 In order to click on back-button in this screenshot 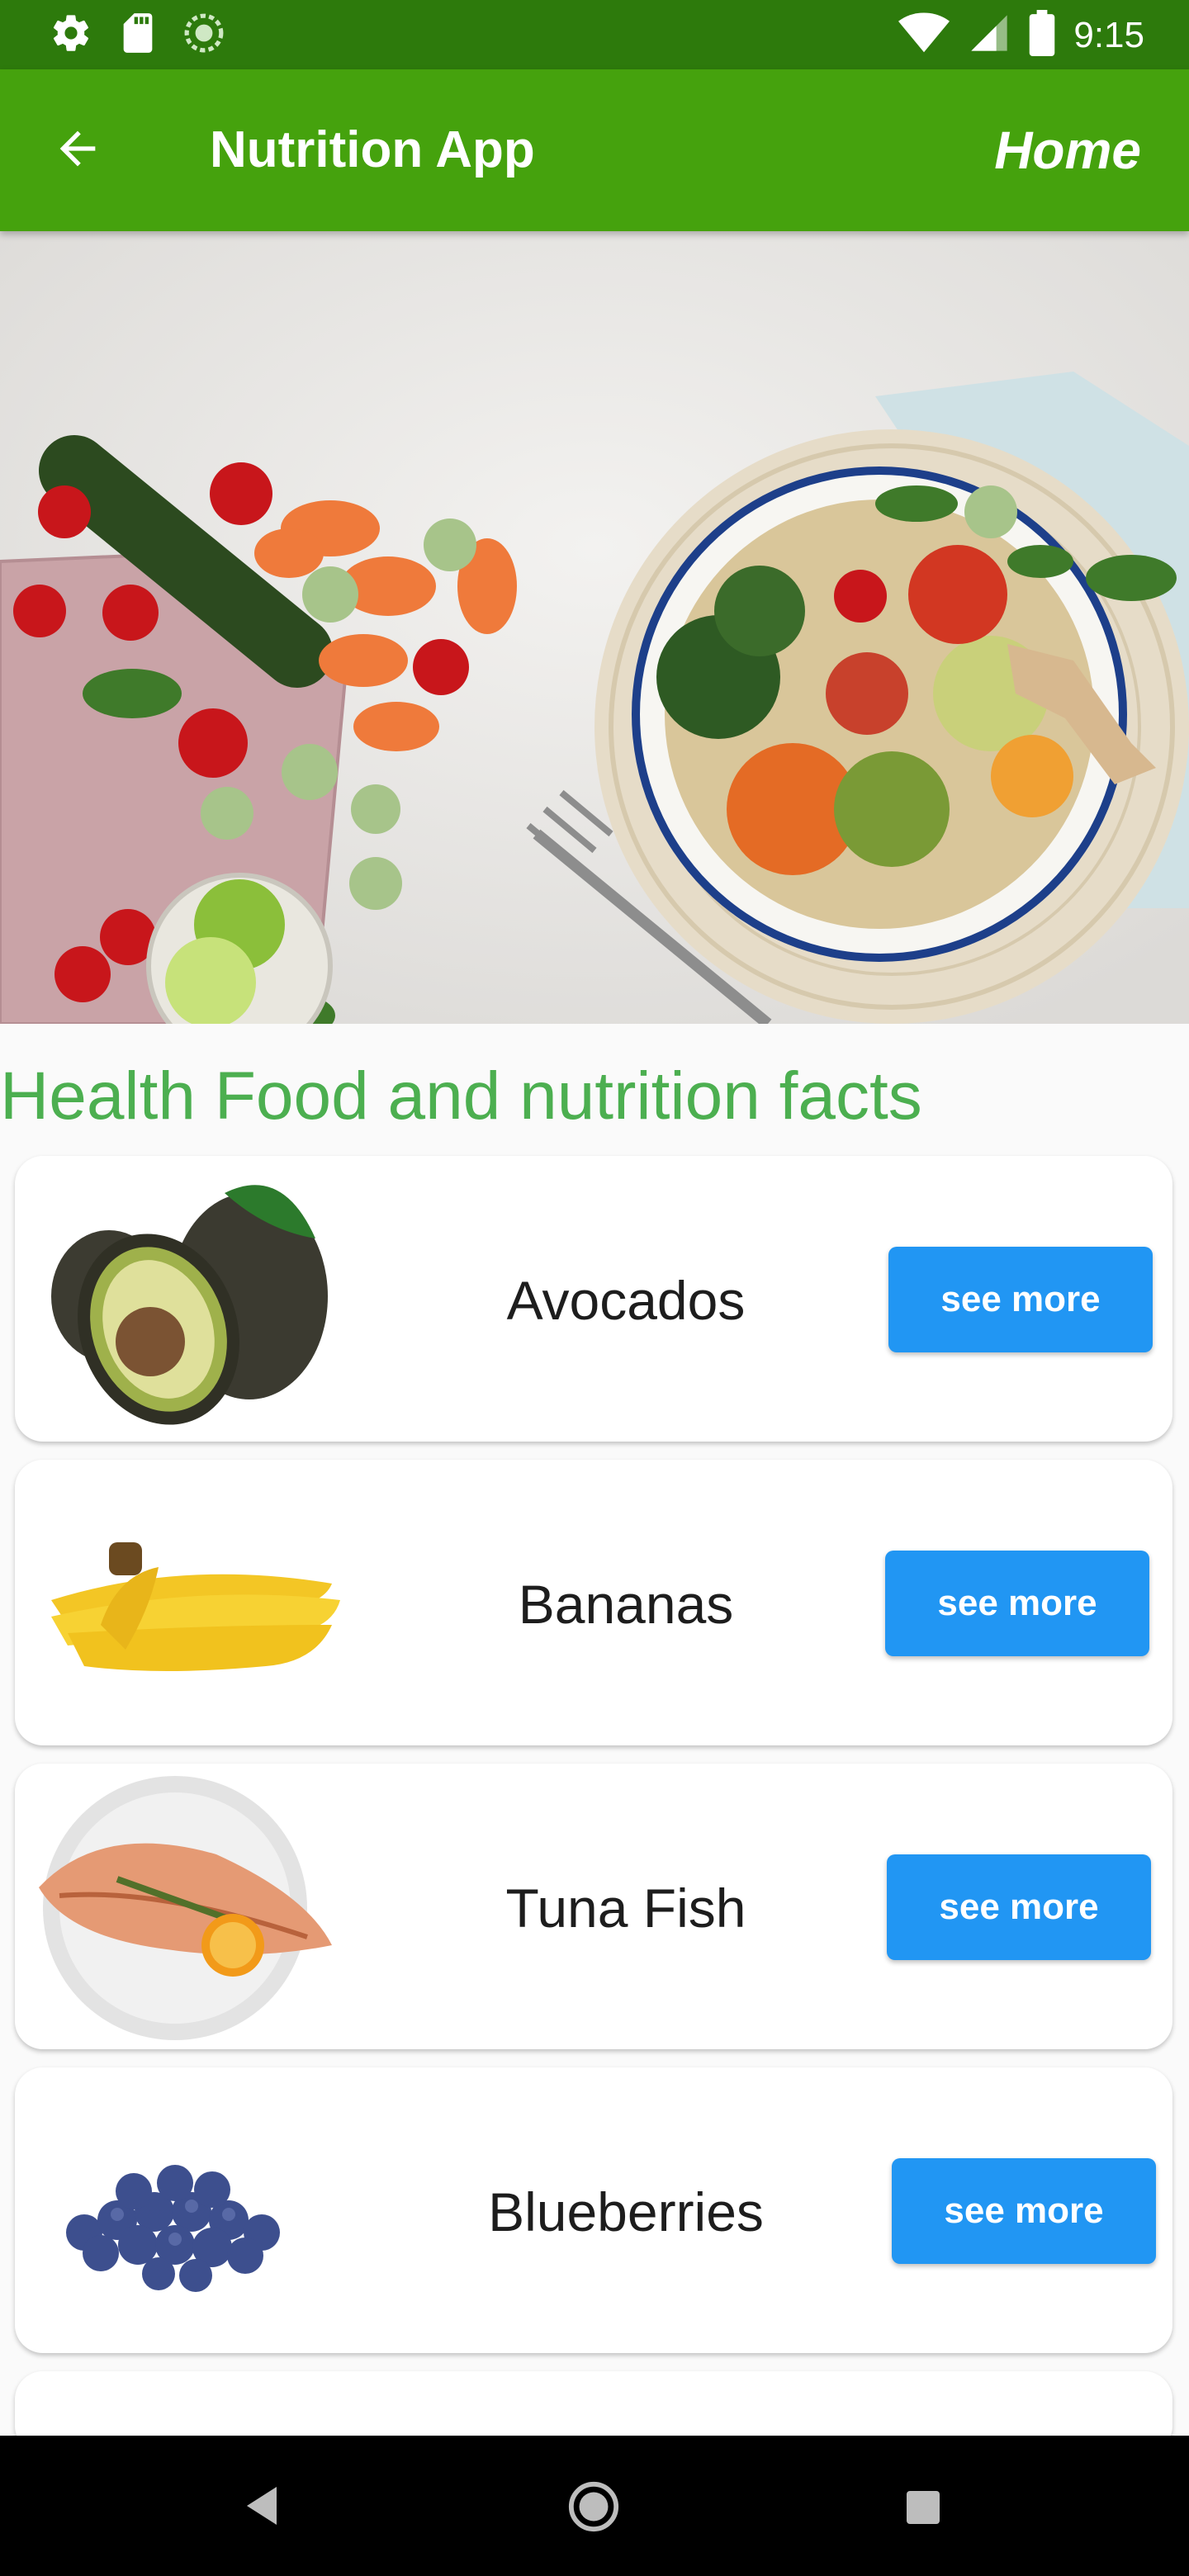, I will do `click(78, 150)`.